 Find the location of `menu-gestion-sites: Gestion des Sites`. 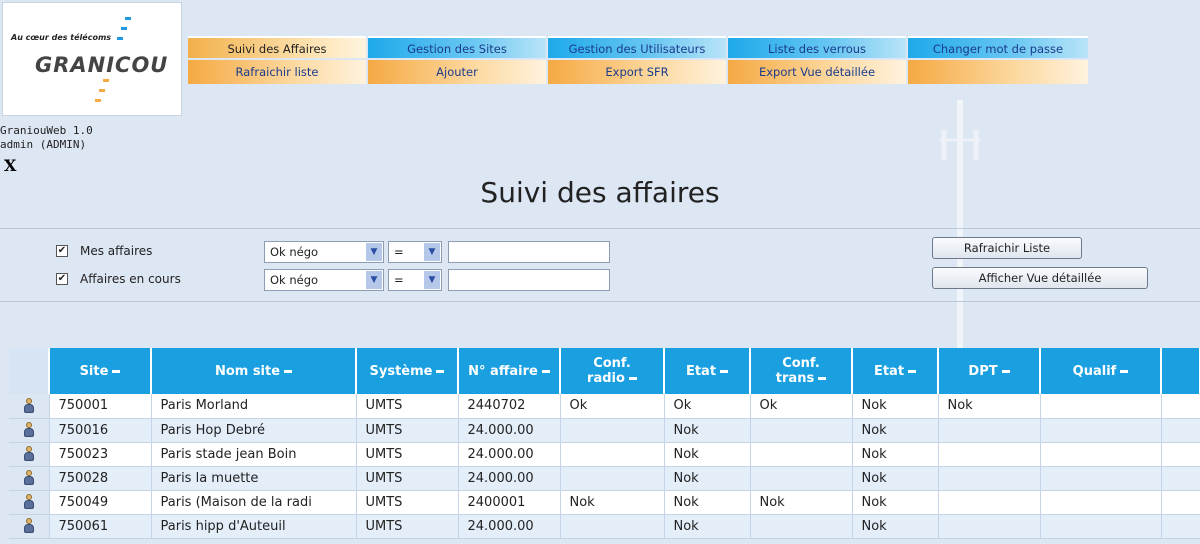

menu-gestion-sites: Gestion des Sites is located at coordinates (457, 47).